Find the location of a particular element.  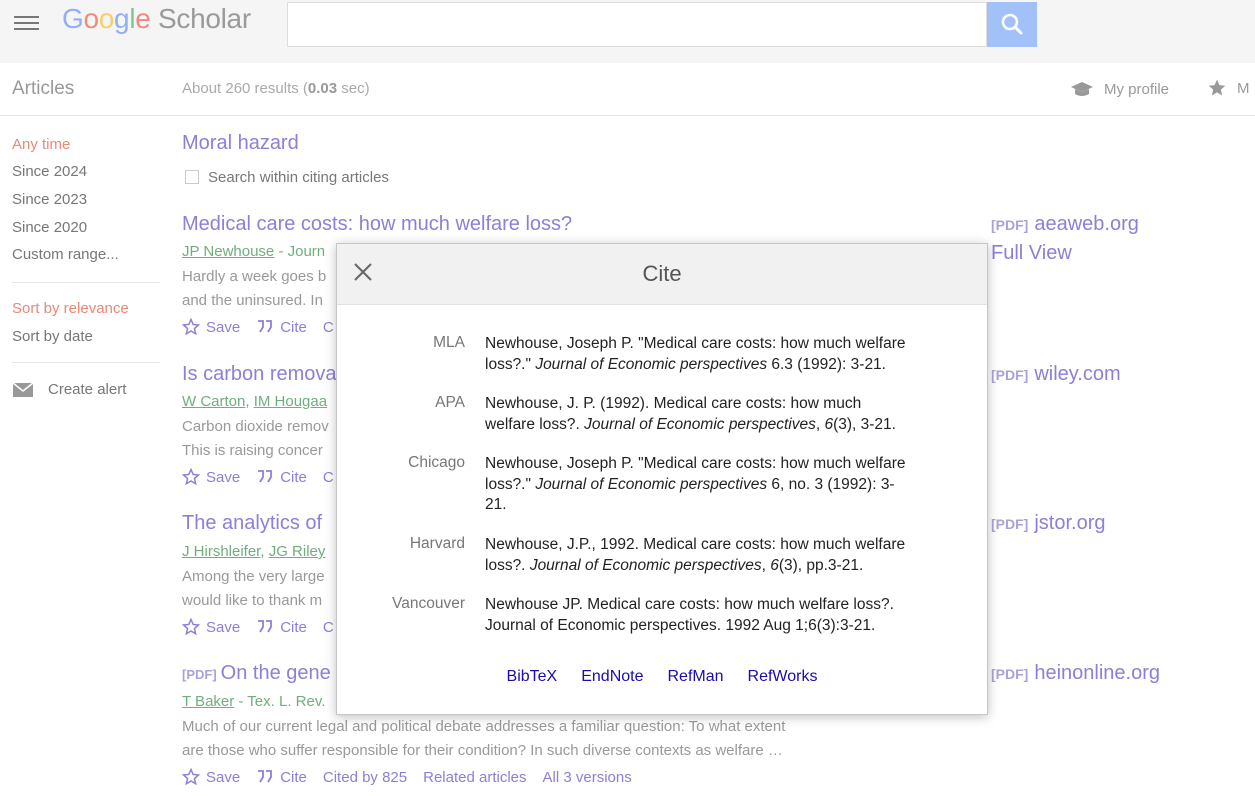

result-snippet: This is raising concer is located at coordinates (252, 450).